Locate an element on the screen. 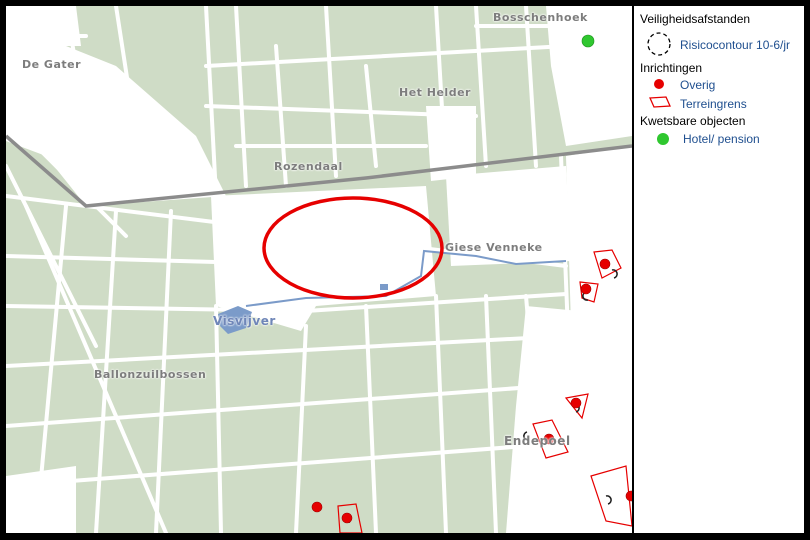 This screenshot has width=810, height=540. overig-icon is located at coordinates (659, 84).